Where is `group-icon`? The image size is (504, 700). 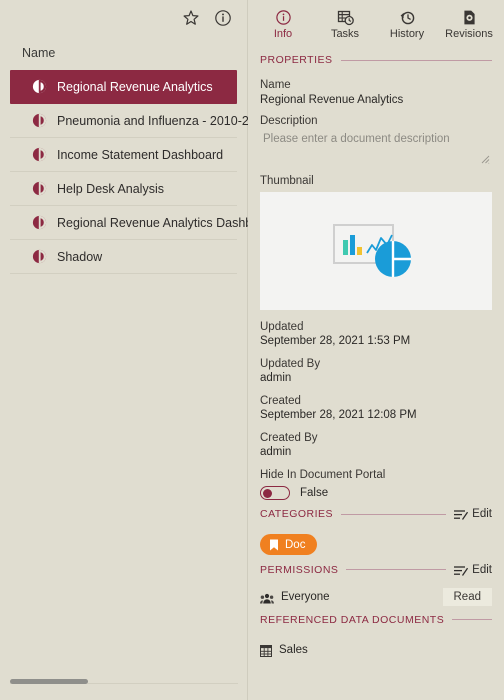
group-icon is located at coordinates (267, 597).